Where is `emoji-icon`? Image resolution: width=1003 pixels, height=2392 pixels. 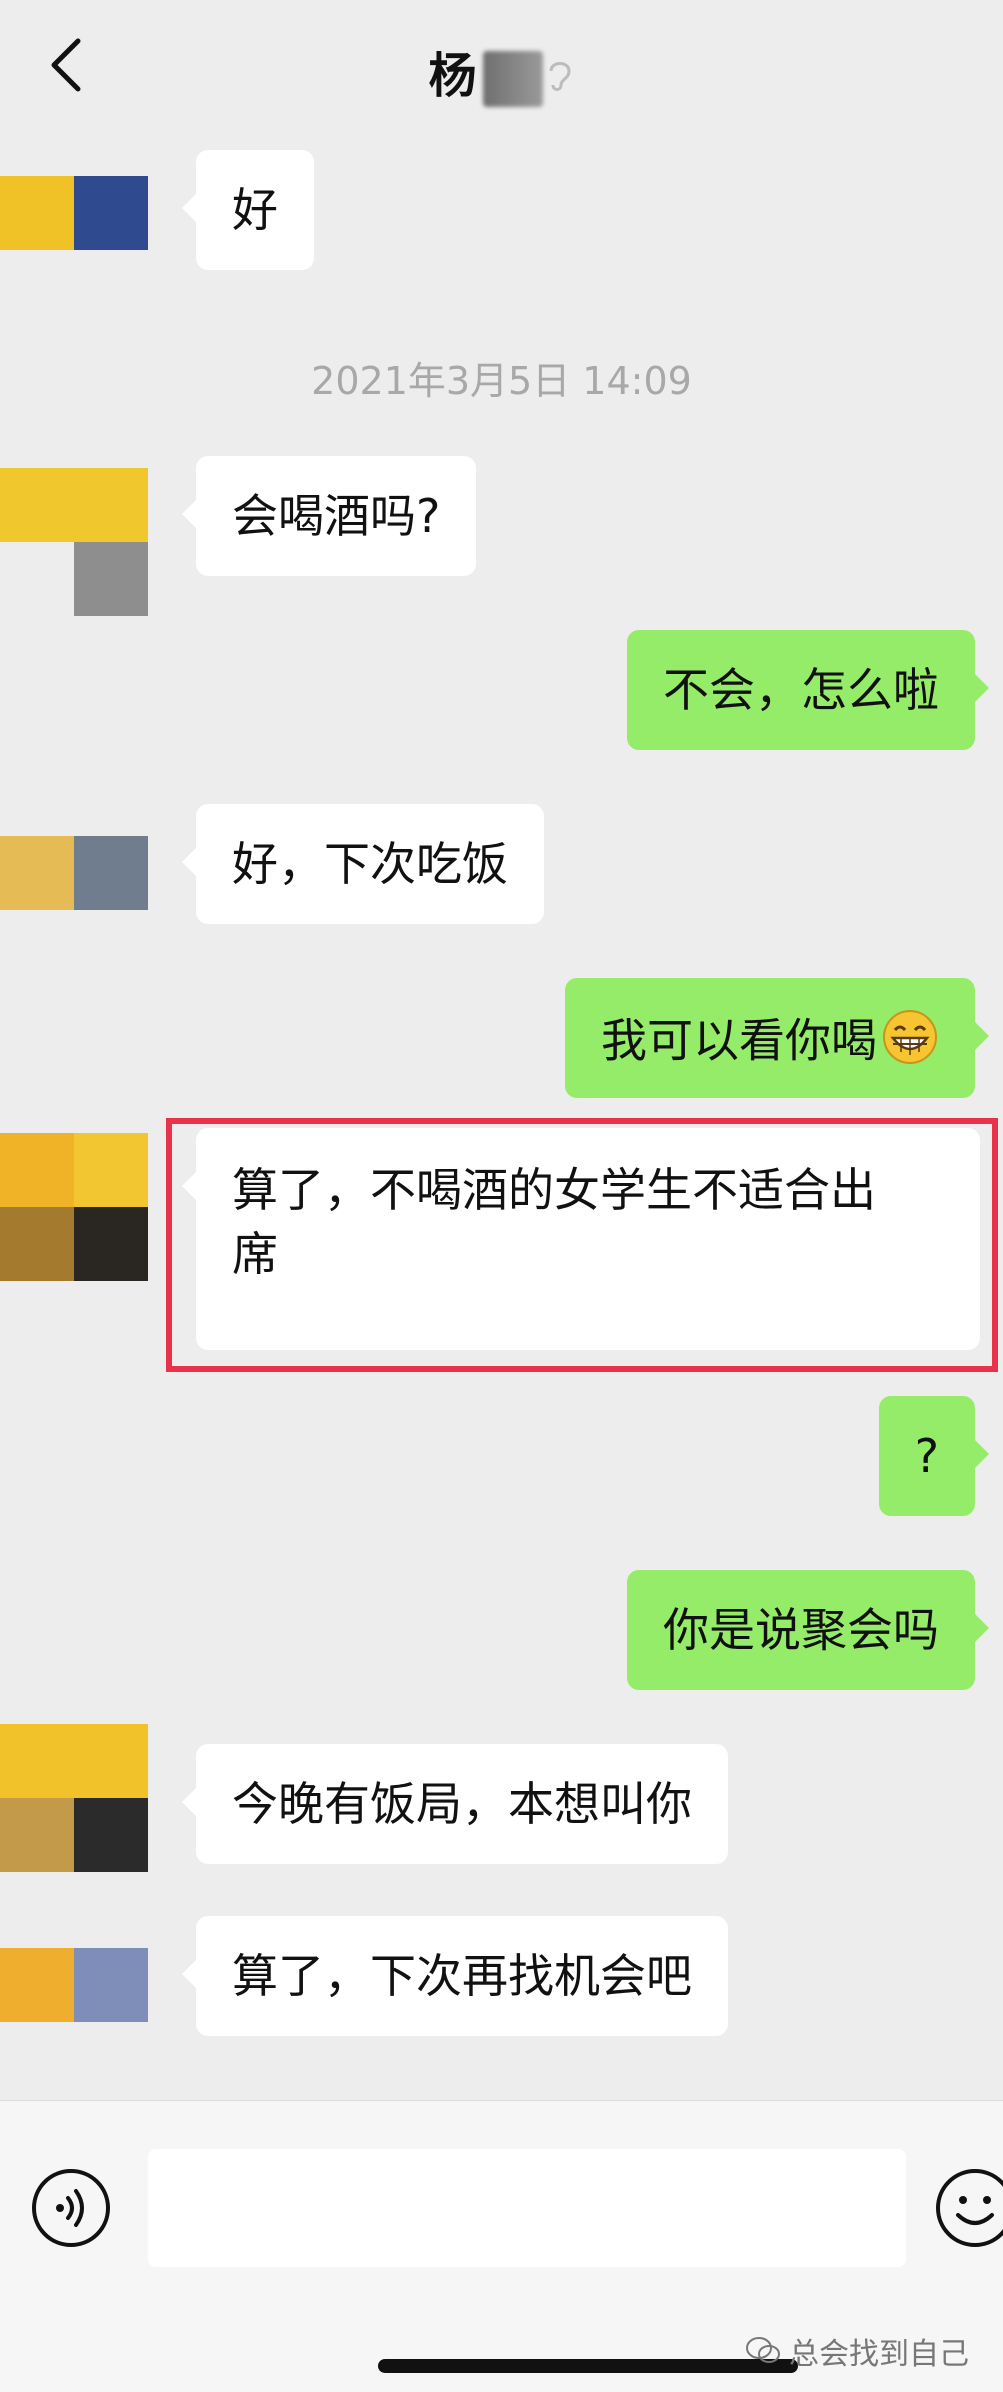 emoji-icon is located at coordinates (969, 2208).